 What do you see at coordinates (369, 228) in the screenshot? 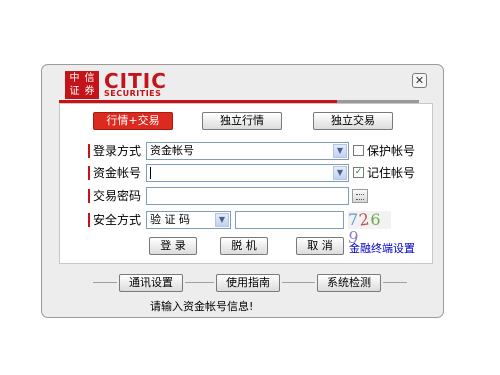
I see `captcha-image: 7269` at bounding box center [369, 228].